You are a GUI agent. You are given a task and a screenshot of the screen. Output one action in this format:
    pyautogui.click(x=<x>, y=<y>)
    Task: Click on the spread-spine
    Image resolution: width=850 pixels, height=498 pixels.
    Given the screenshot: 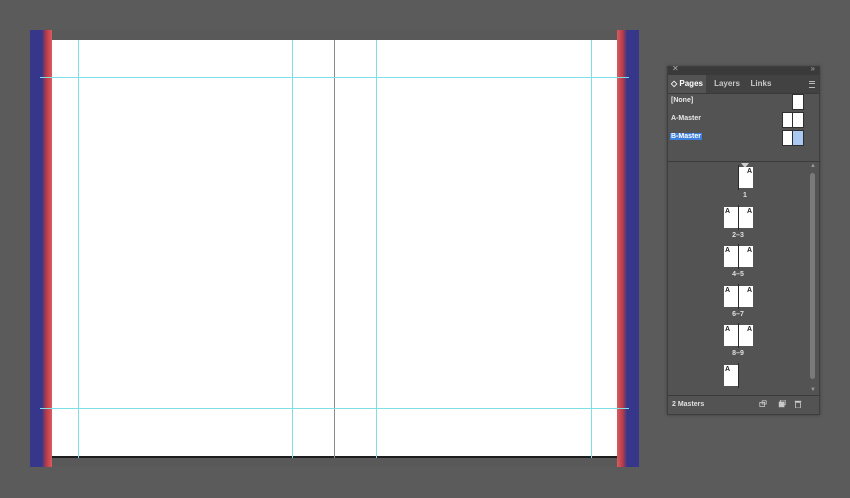 What is the action you would take?
    pyautogui.click(x=334, y=249)
    